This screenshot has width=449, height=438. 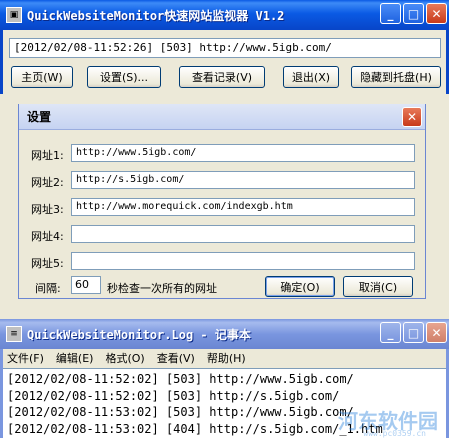 What do you see at coordinates (162, 288) in the screenshot?
I see `interval-suffix: 秒检查一次所有的网址` at bounding box center [162, 288].